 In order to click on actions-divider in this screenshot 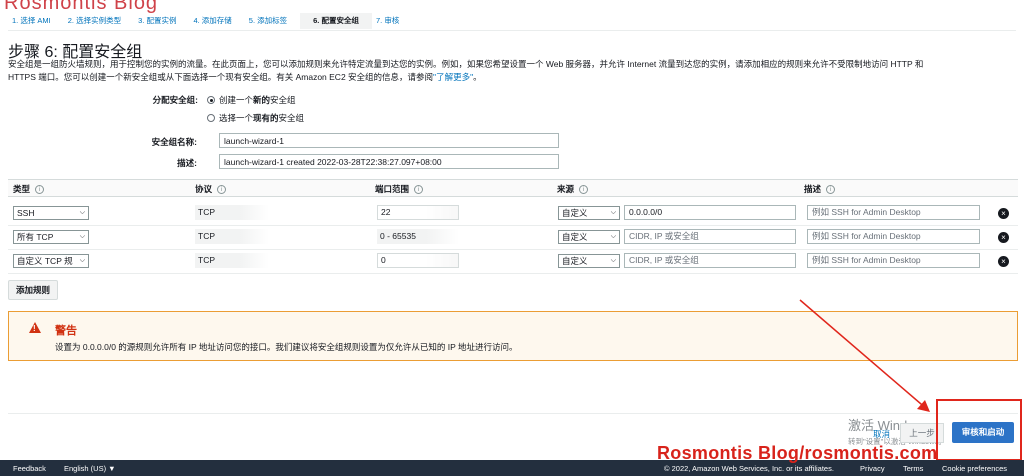, I will do `click(513, 413)`.